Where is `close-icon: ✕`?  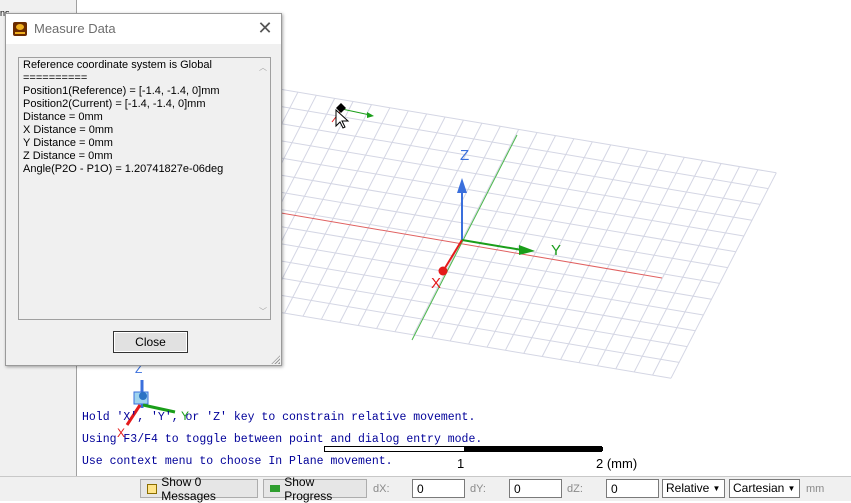 close-icon: ✕ is located at coordinates (265, 28).